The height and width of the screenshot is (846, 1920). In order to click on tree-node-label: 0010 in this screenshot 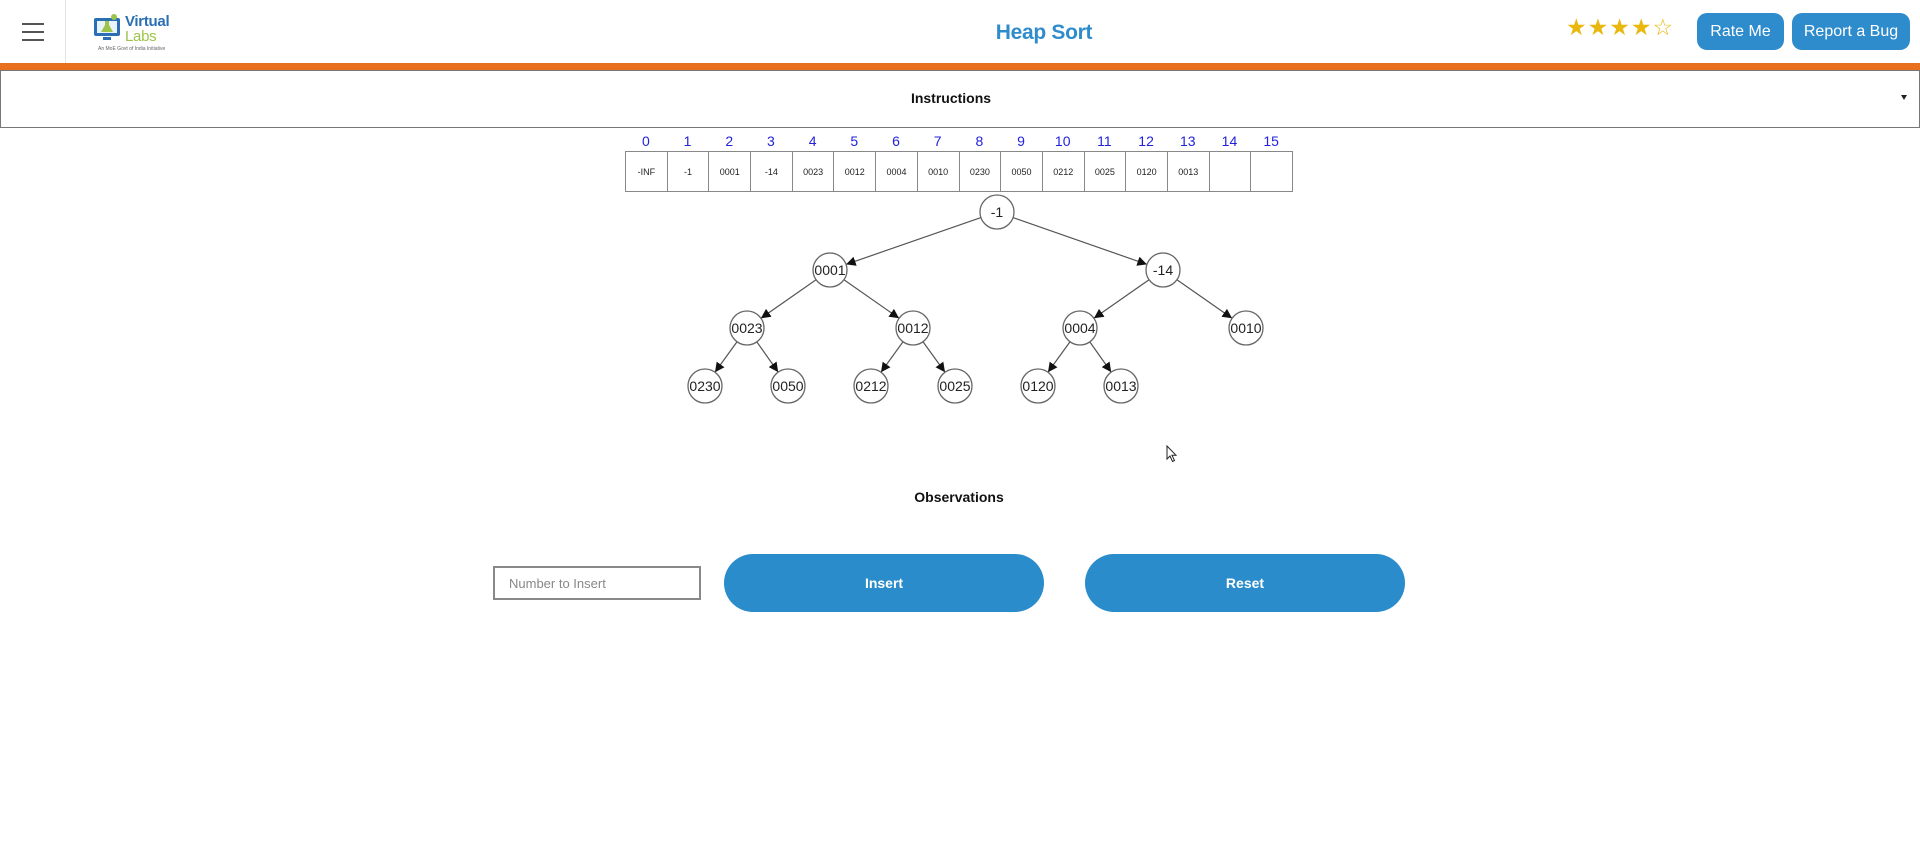, I will do `click(1245, 328)`.